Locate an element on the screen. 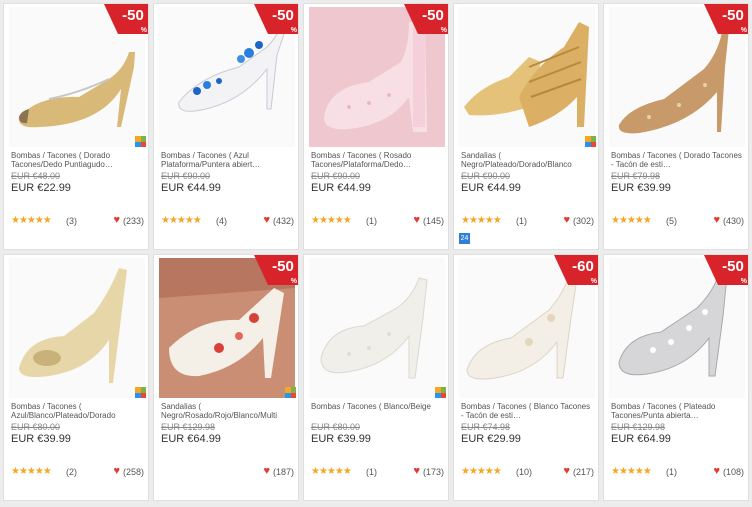 Image resolution: width=752 pixels, height=507 pixels. like-count: (145) is located at coordinates (433, 221).